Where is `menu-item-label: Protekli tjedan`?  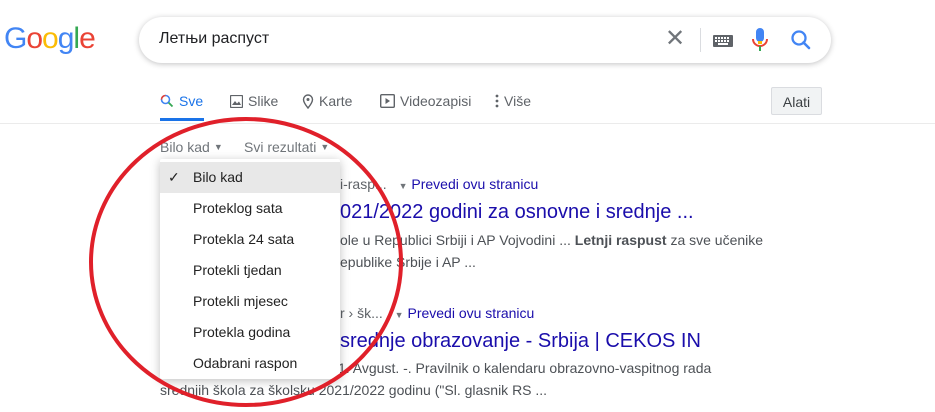
menu-item-label: Protekli tjedan is located at coordinates (237, 270).